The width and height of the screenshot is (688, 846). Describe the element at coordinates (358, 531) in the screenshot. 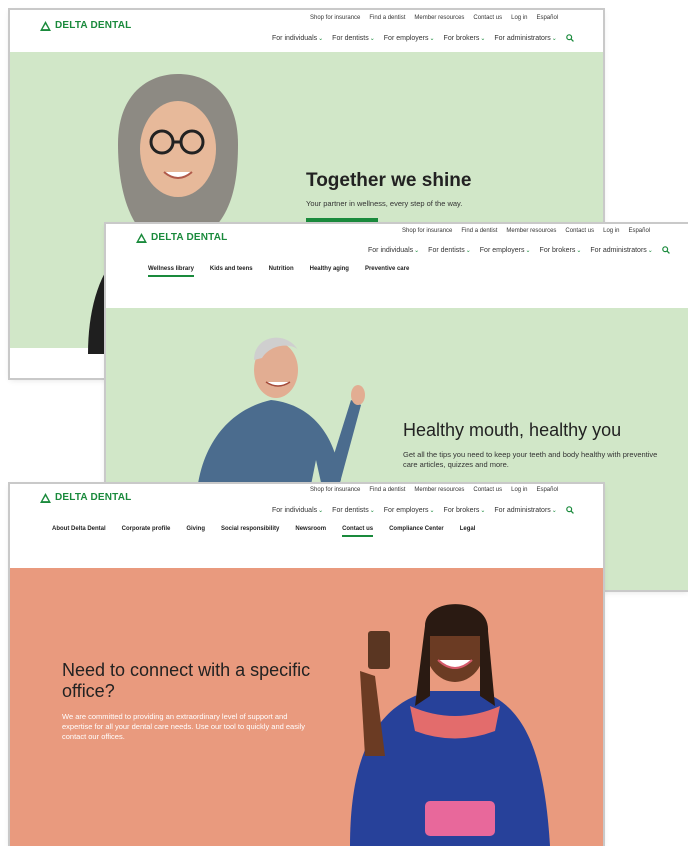

I see `subnav-contact-us: Contact us` at that location.